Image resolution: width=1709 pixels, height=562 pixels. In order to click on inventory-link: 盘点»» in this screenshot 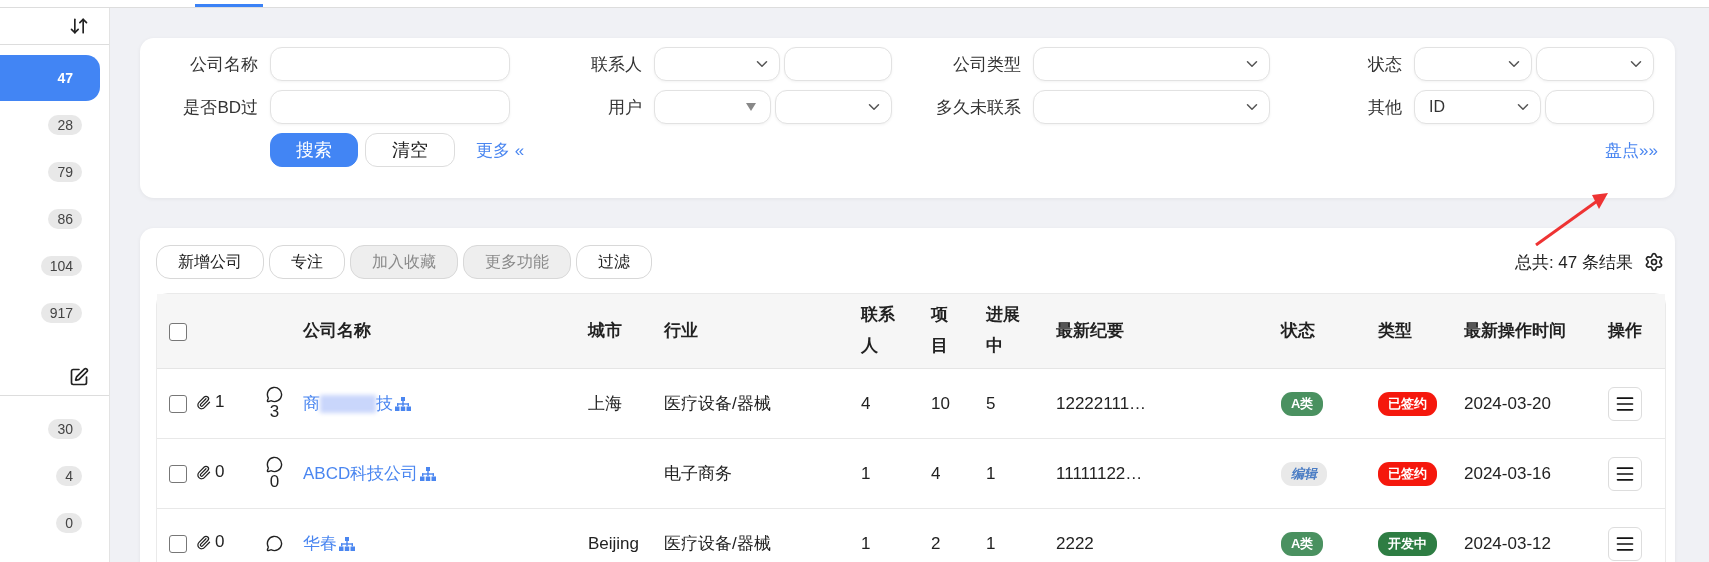, I will do `click(1631, 150)`.